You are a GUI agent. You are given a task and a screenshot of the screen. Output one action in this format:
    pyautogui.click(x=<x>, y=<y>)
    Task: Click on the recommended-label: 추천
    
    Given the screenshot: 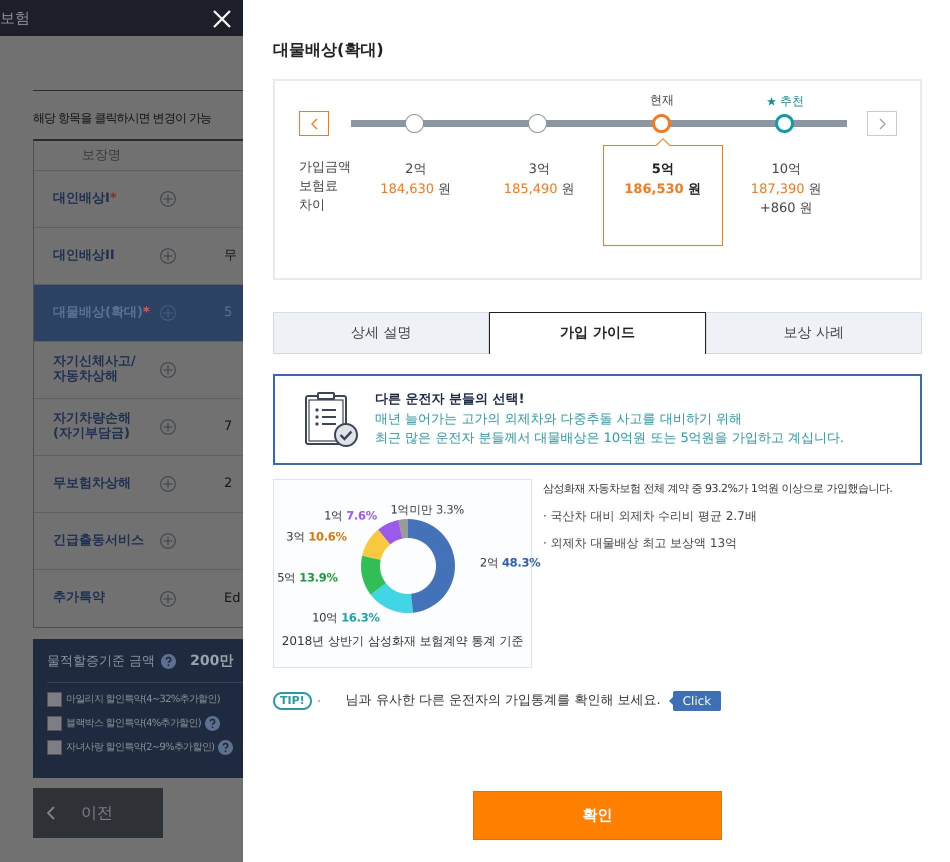 What is the action you would take?
    pyautogui.click(x=792, y=101)
    